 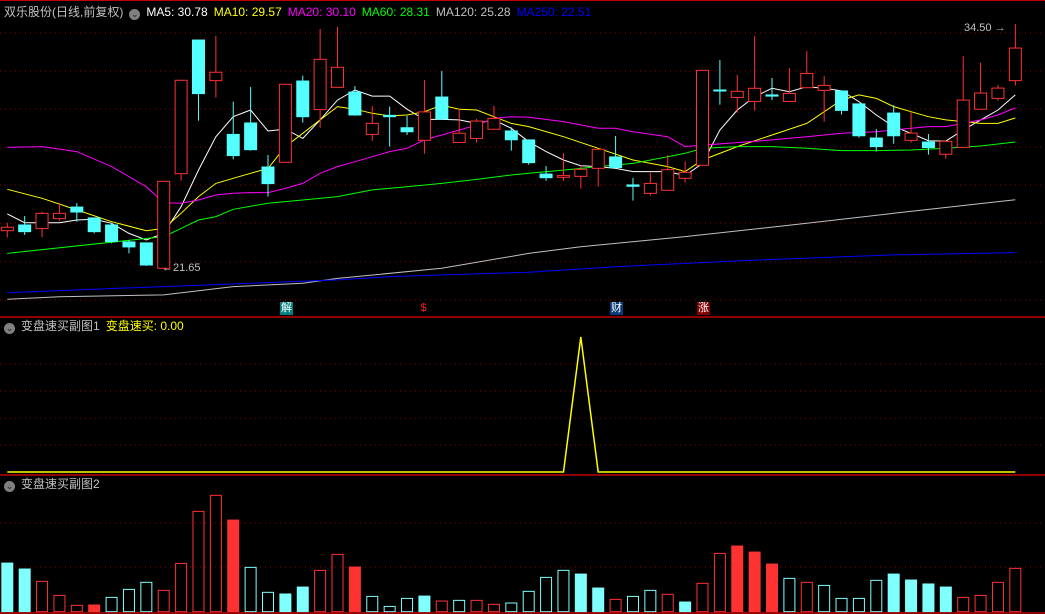 I want to click on event-marker: 涨, so click(x=703, y=308).